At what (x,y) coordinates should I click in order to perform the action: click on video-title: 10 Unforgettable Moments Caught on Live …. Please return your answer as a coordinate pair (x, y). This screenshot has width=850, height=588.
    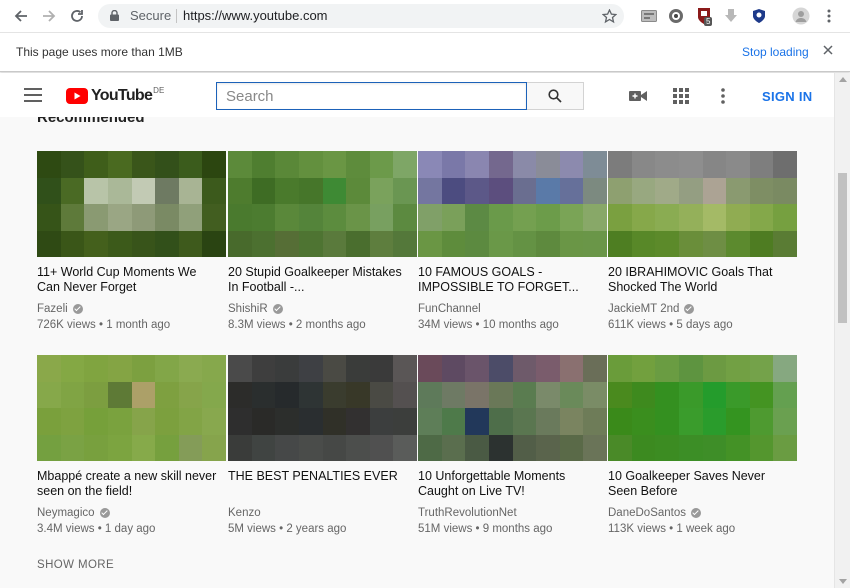
    Looking at the image, I should click on (508, 484).